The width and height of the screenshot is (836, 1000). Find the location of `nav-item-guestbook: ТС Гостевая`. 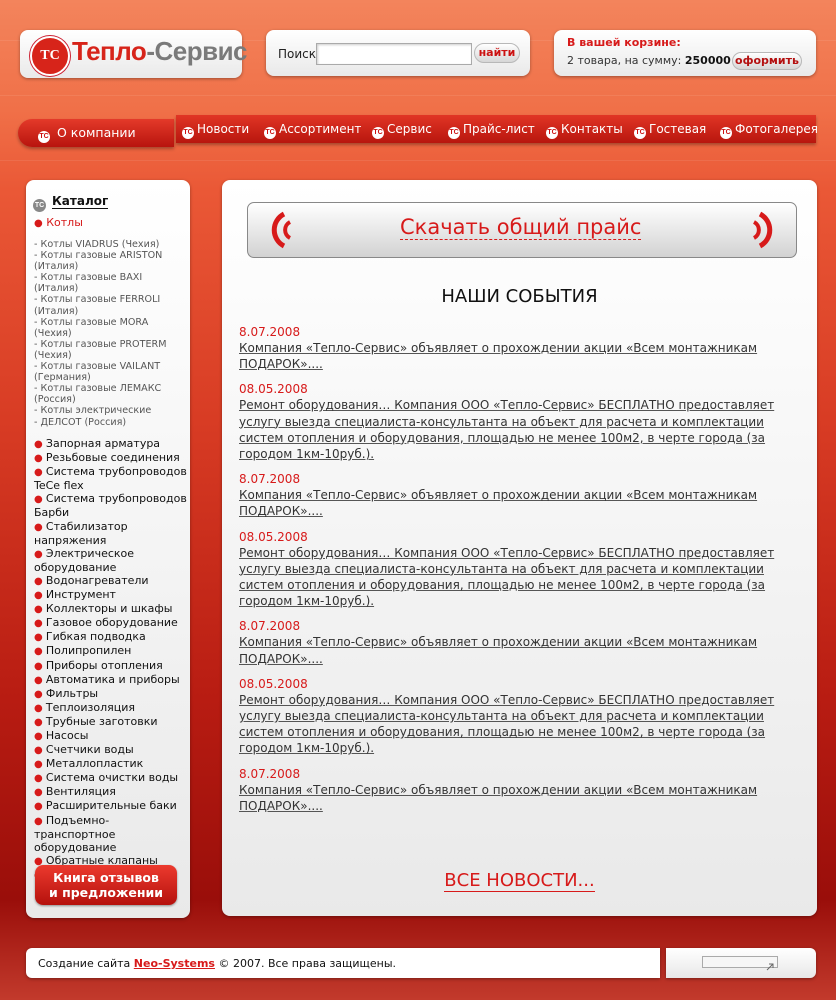

nav-item-guestbook: ТС Гостевая is located at coordinates (670, 129).